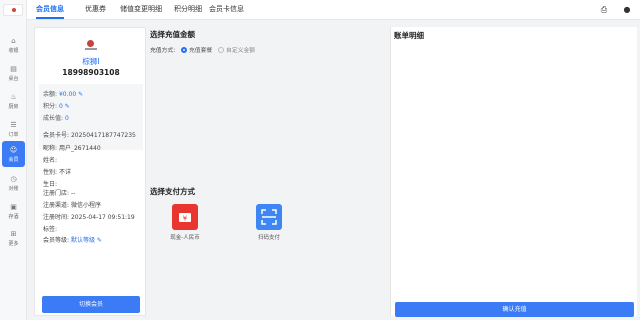  I want to click on balance-box: 余额: ¥0.00 ✎ 积分: 0 ✎ 成长值: 0, so click(91, 117).